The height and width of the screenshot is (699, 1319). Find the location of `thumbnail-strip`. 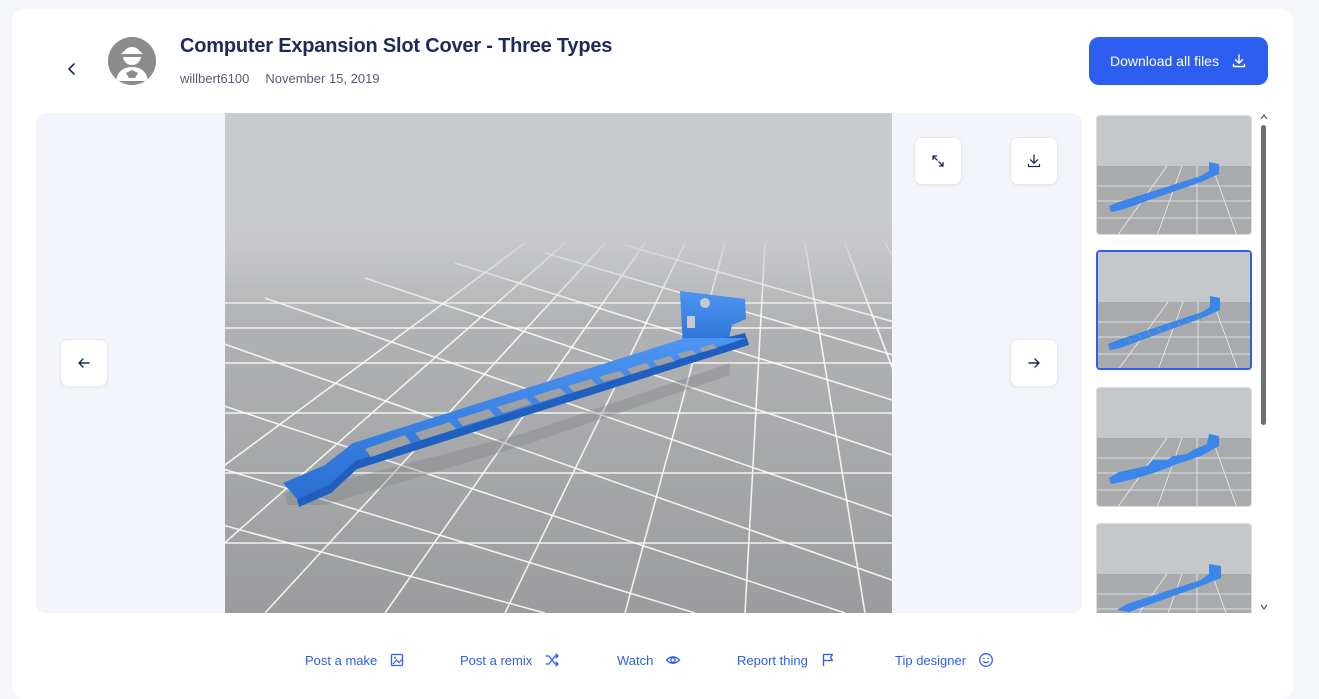

thumbnail-strip is located at coordinates (1182, 363).